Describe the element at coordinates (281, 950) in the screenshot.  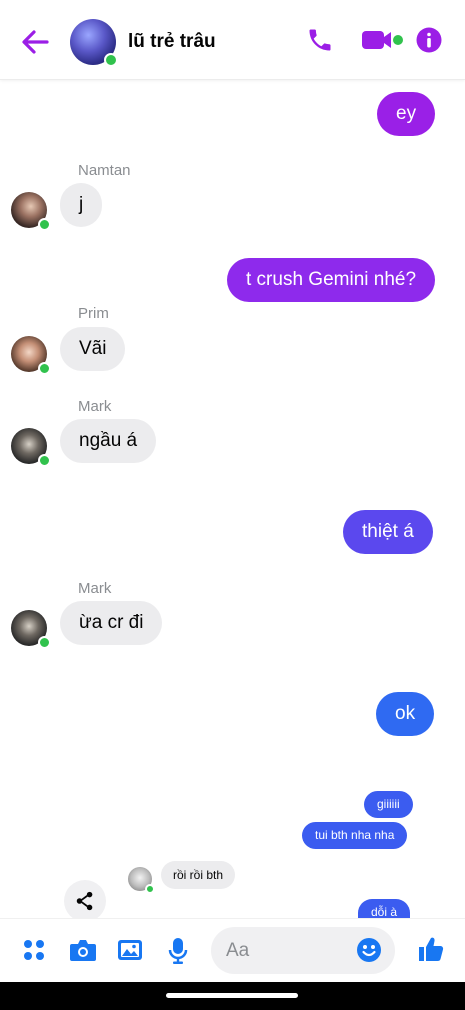
I see `message-input` at that location.